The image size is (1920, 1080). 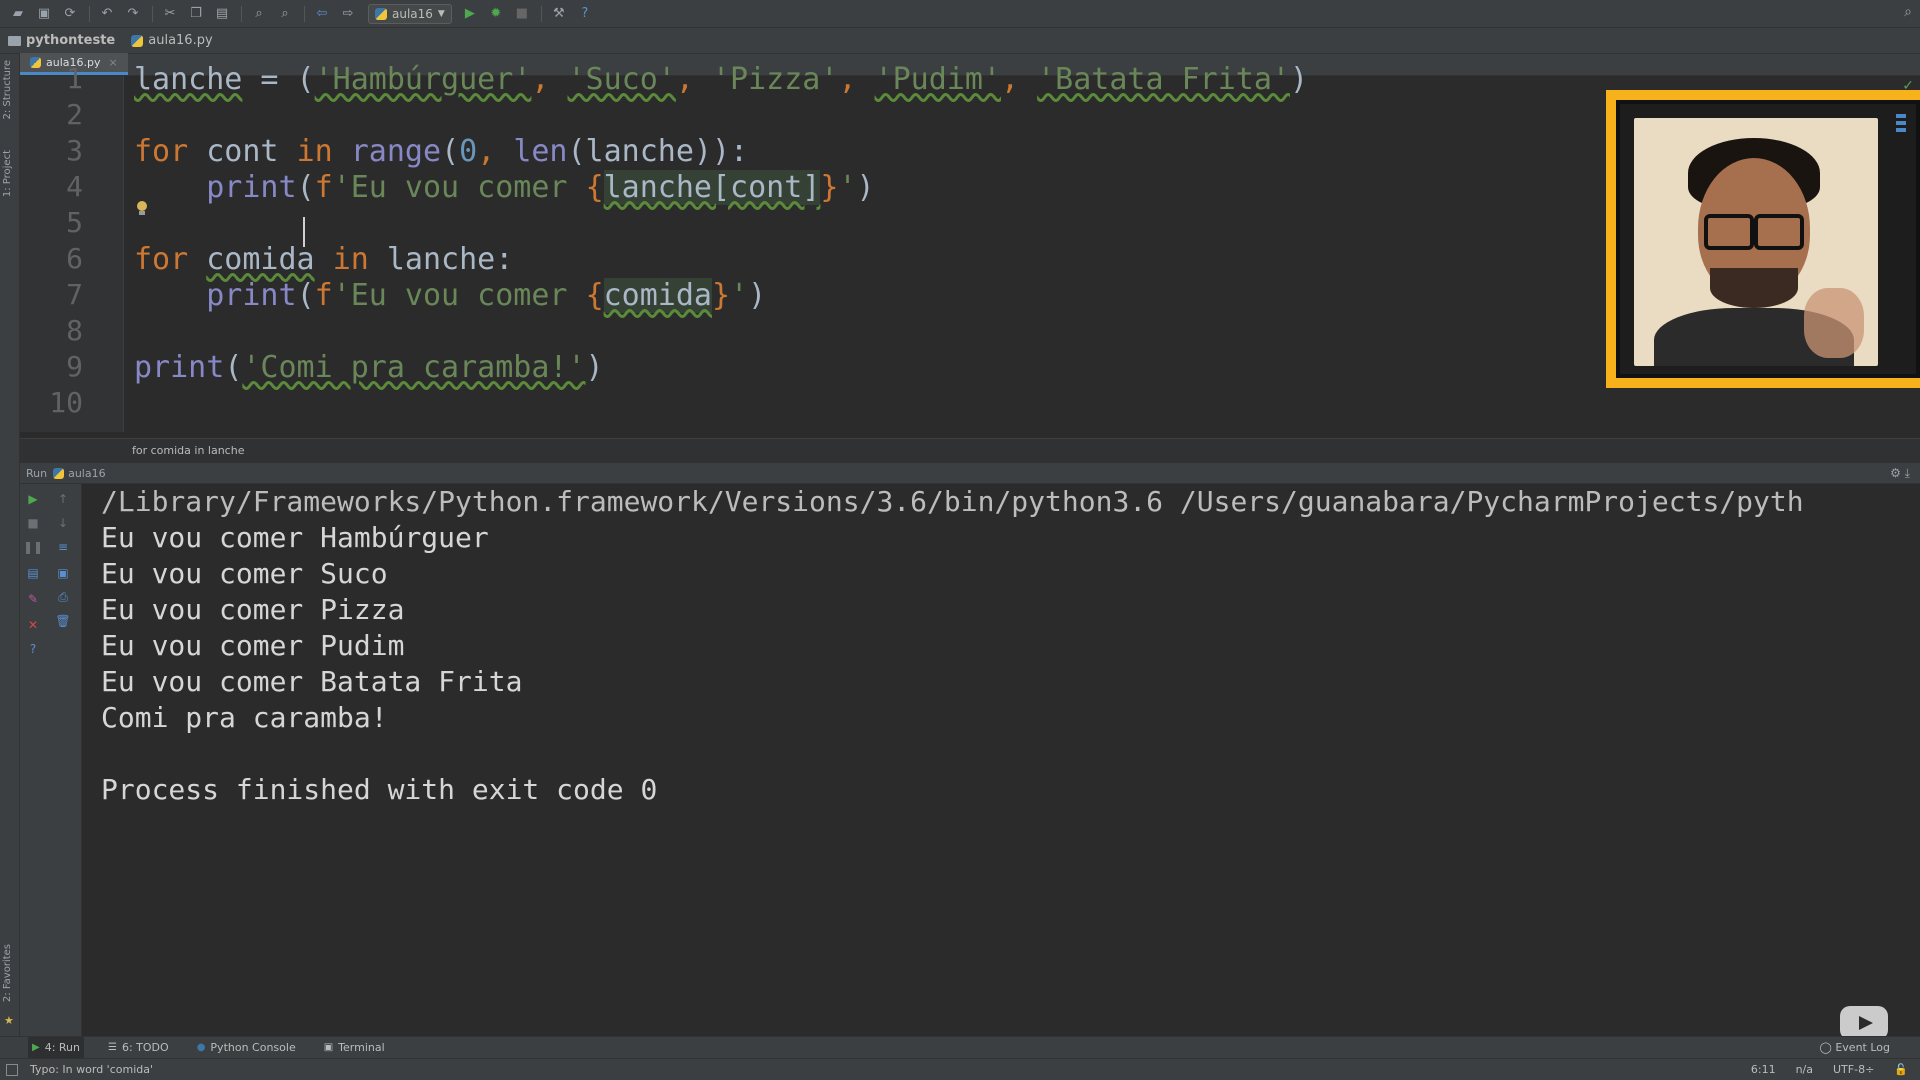 What do you see at coordinates (7, 89) in the screenshot?
I see `structure-tool-tab: 2: Structure` at bounding box center [7, 89].